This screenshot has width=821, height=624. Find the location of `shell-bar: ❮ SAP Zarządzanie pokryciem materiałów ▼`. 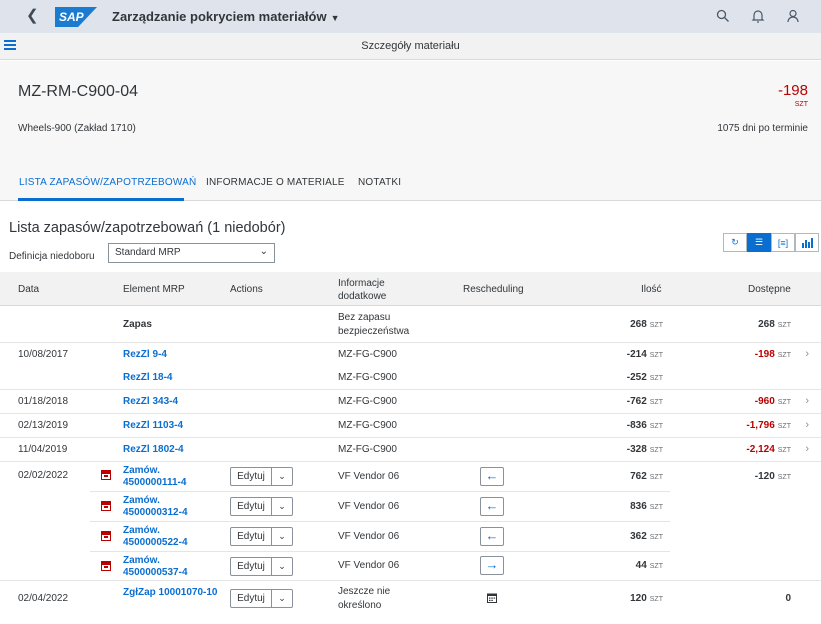

shell-bar: ❮ SAP Zarządzanie pokryciem materiałów ▼ is located at coordinates (410, 16).